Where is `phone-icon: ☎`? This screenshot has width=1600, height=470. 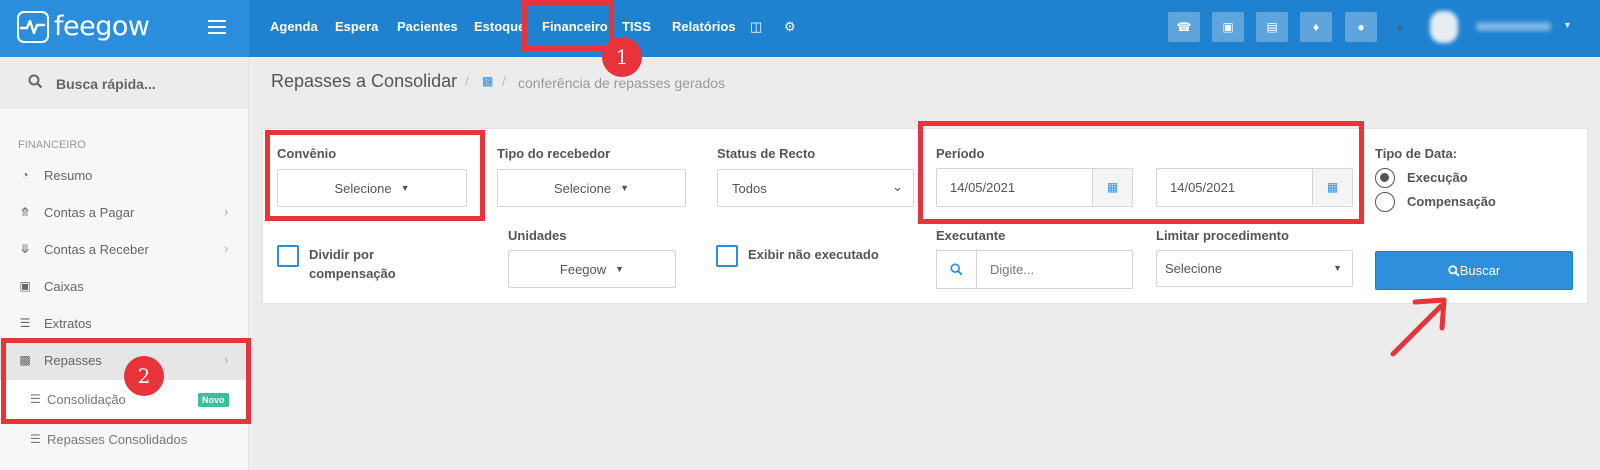
phone-icon: ☎ is located at coordinates (1184, 27).